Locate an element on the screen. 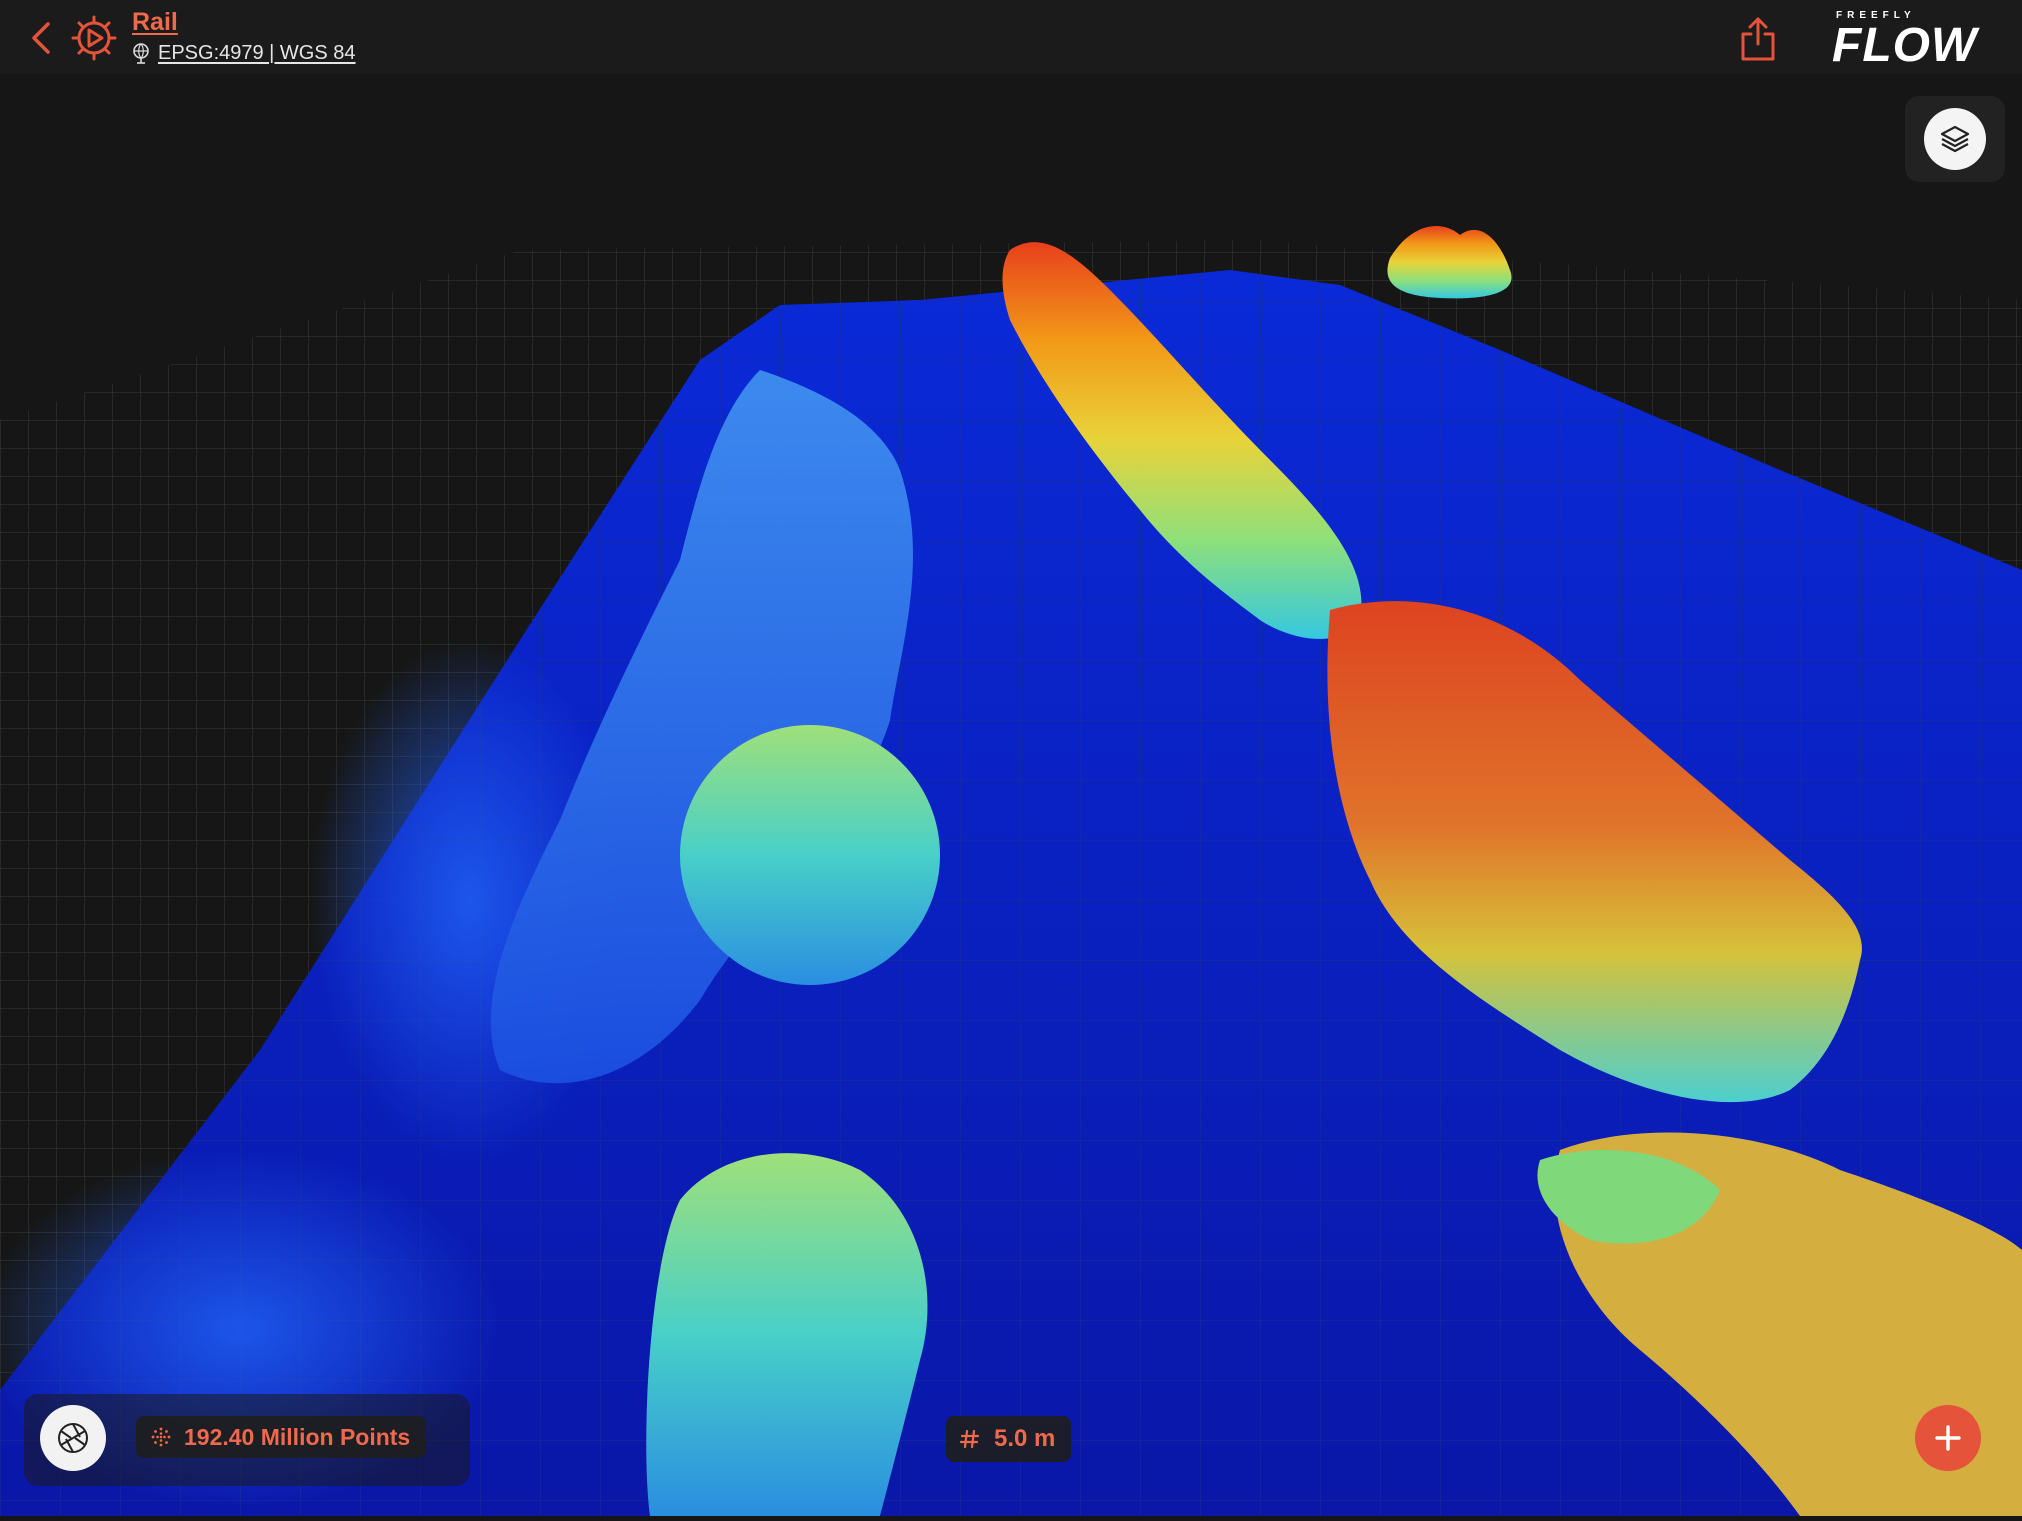 This screenshot has height=1521, width=2022. point-count-badge: 192.40 Million Points is located at coordinates (281, 1437).